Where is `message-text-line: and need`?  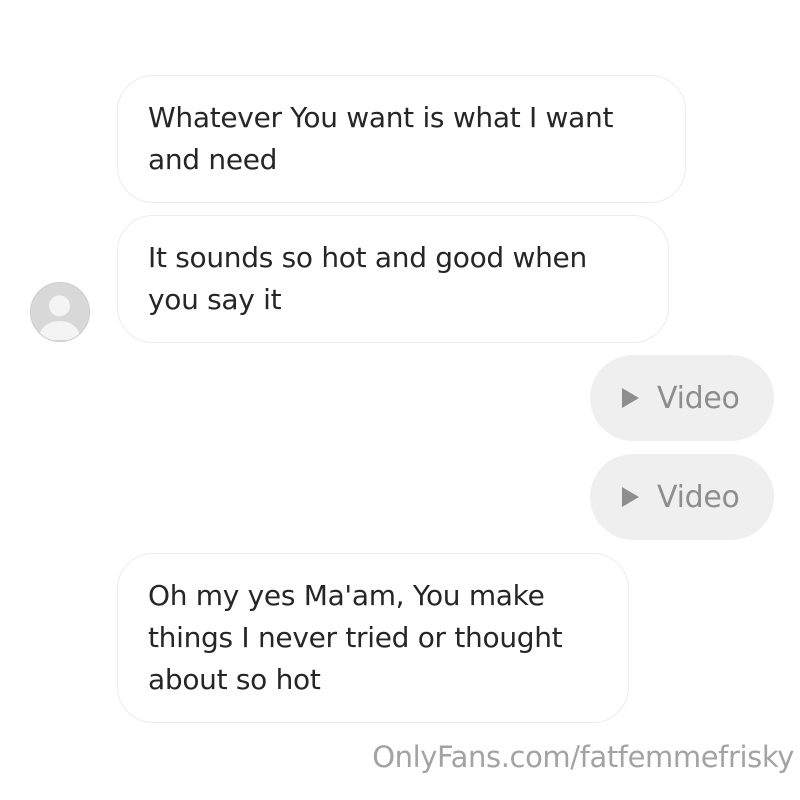 message-text-line: and need is located at coordinates (213, 159).